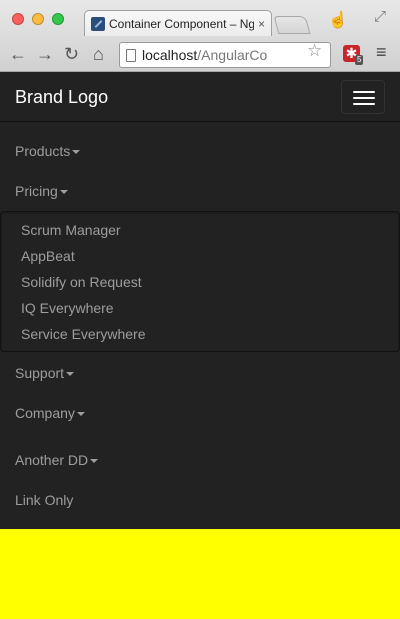  Describe the element at coordinates (232, 55) in the screenshot. I see `url-path: /AngularCo` at that location.